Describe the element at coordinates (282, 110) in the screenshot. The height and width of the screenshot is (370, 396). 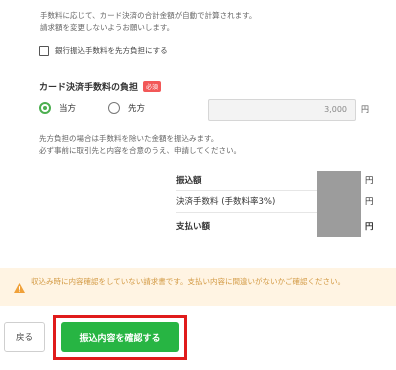
I see `fee-amount-input: 3,000` at that location.